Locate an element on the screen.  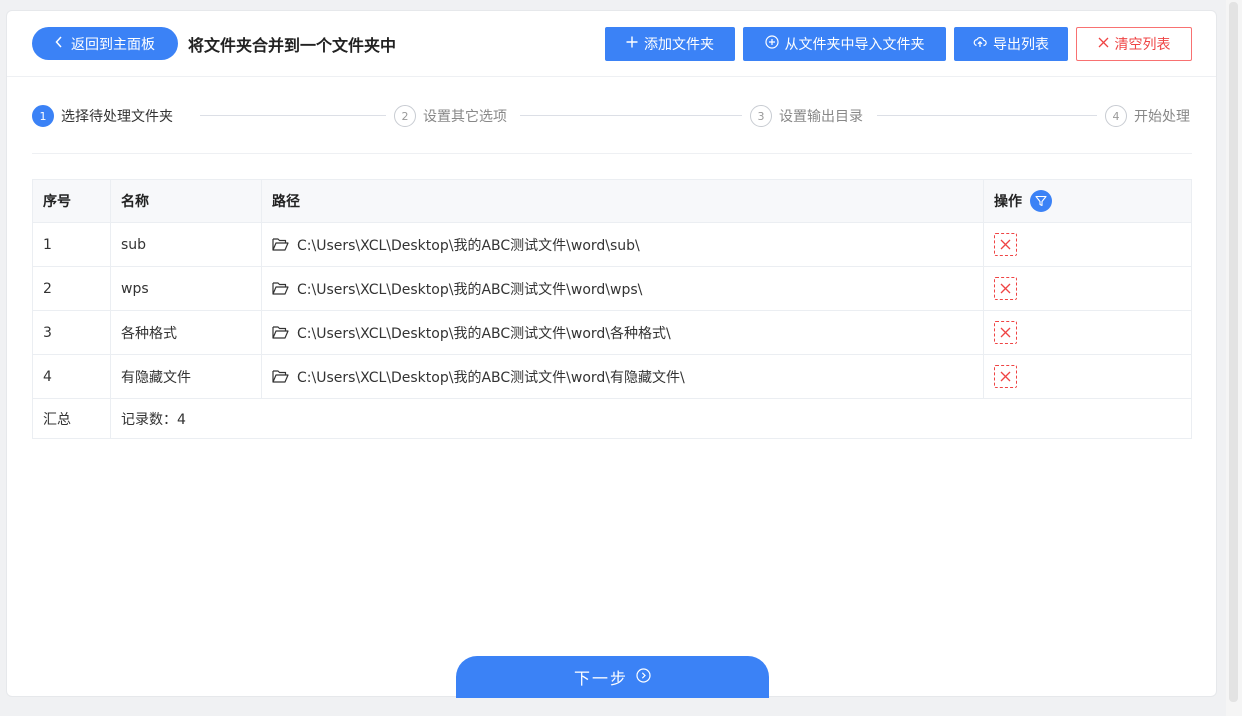
clear-list-label: 清空列表 is located at coordinates (1142, 45).